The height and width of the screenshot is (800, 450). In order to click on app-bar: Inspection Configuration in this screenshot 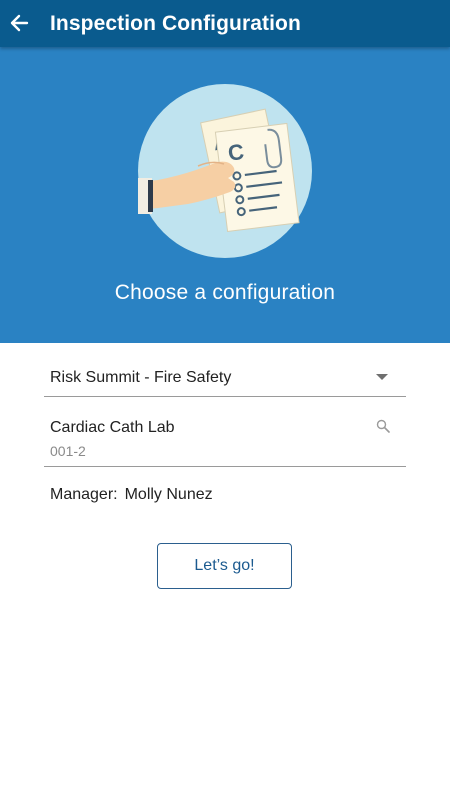, I will do `click(225, 23)`.